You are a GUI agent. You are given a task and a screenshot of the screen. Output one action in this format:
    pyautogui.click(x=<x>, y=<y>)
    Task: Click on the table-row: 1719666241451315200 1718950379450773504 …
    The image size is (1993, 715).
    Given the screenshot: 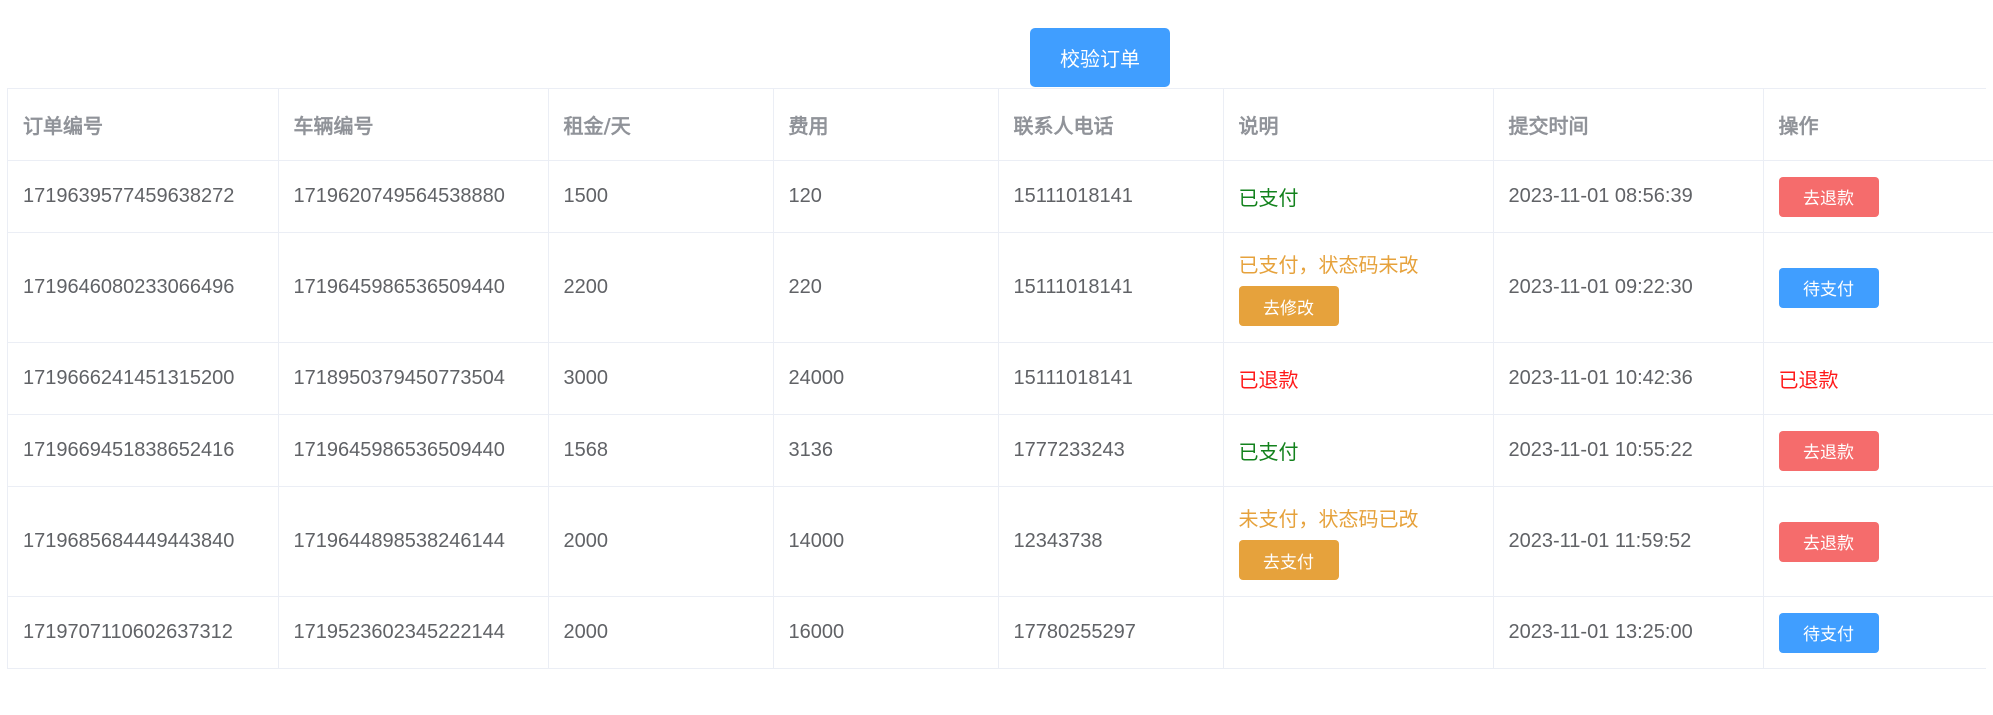 What is the action you would take?
    pyautogui.click(x=1000, y=378)
    